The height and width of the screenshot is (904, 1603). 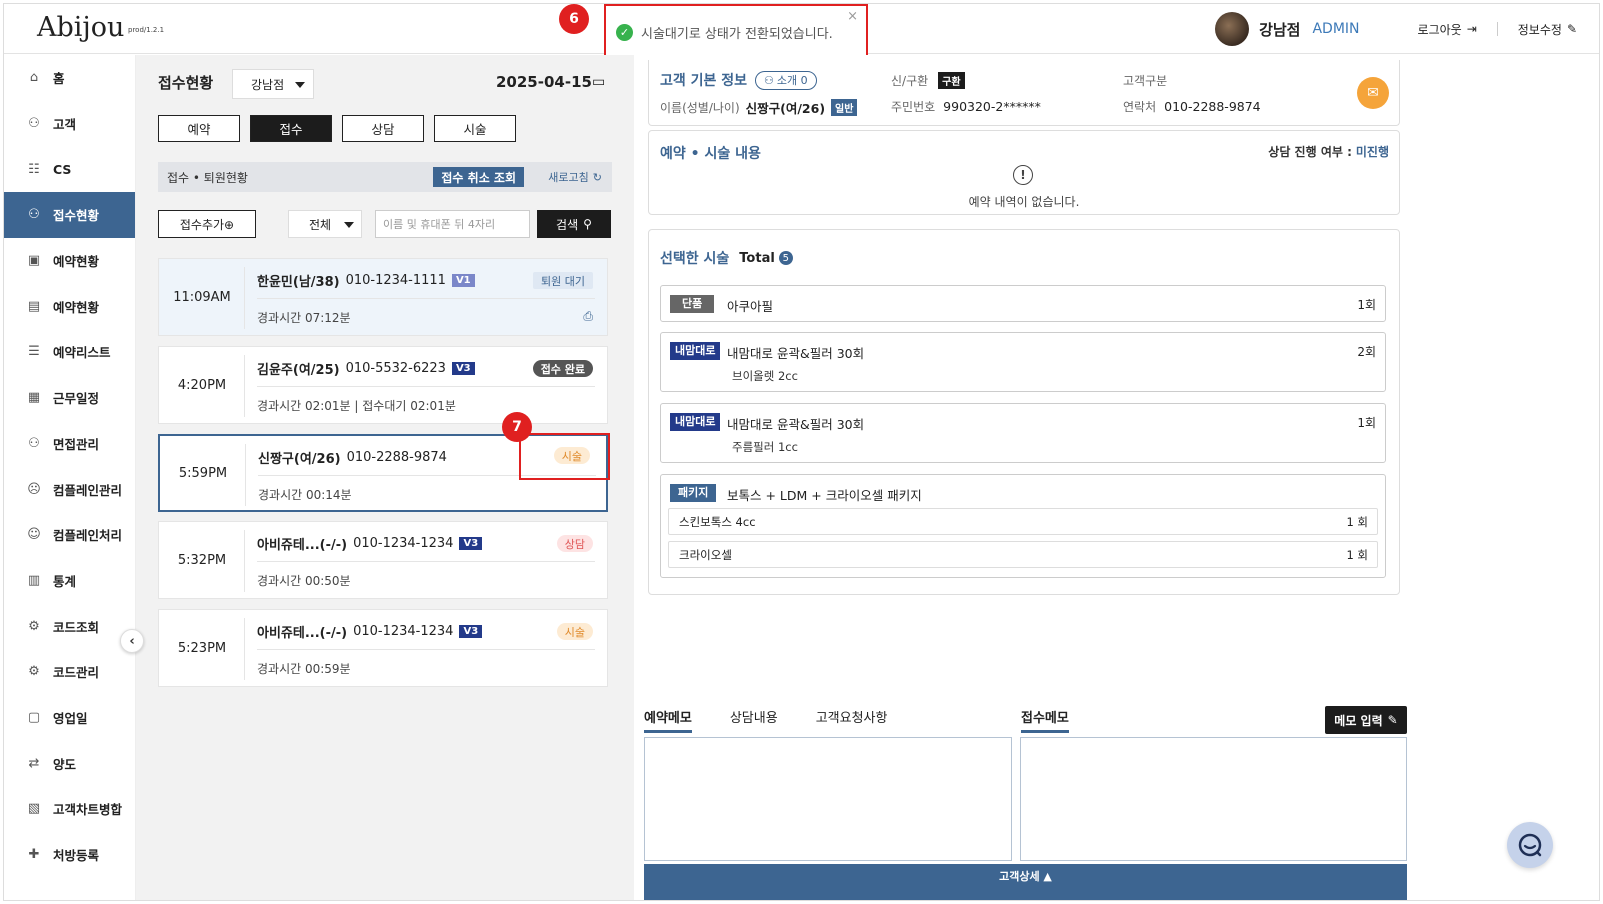 I want to click on card-line, so click(x=426, y=649).